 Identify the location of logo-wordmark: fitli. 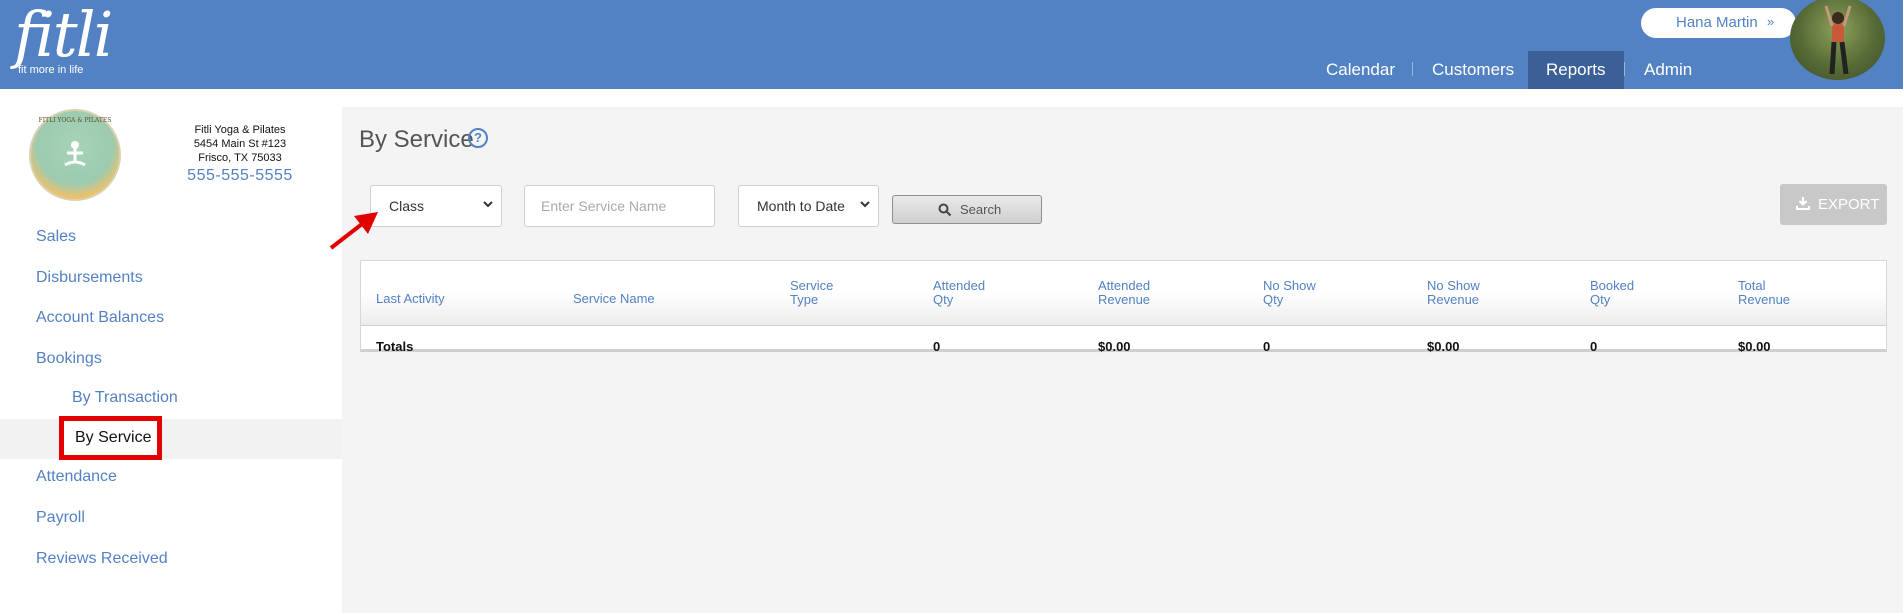
(63, 35).